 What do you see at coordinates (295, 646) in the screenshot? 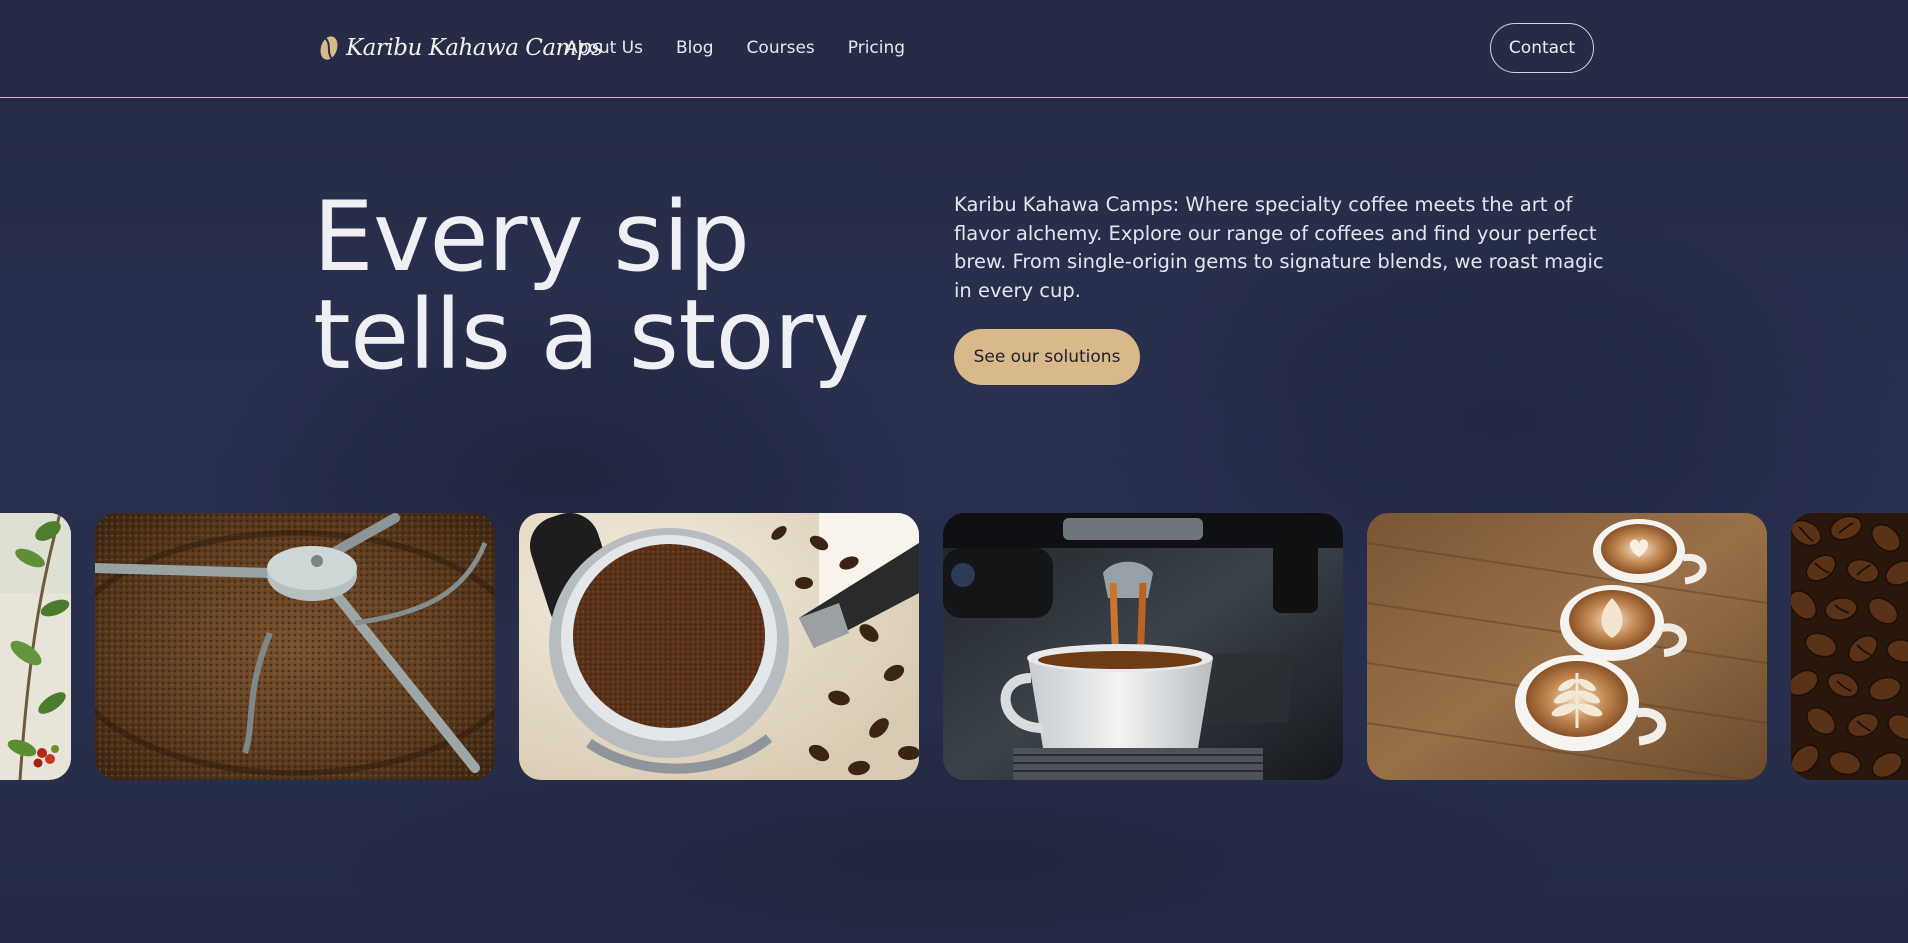
I see `gallery-photo-coffee-roaster` at bounding box center [295, 646].